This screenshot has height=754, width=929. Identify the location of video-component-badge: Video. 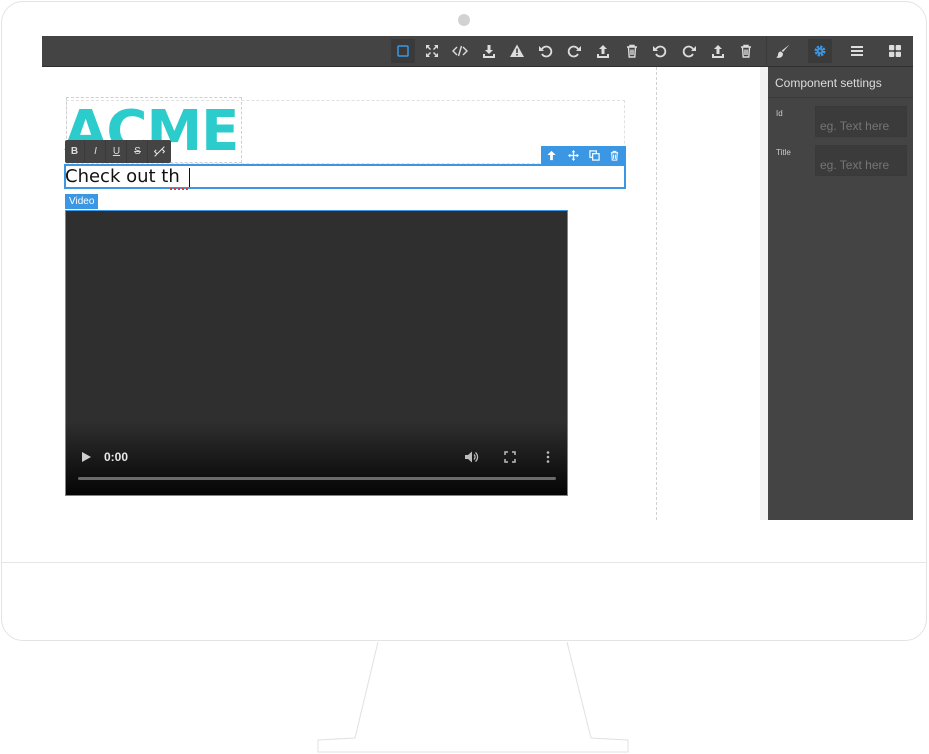
(82, 201).